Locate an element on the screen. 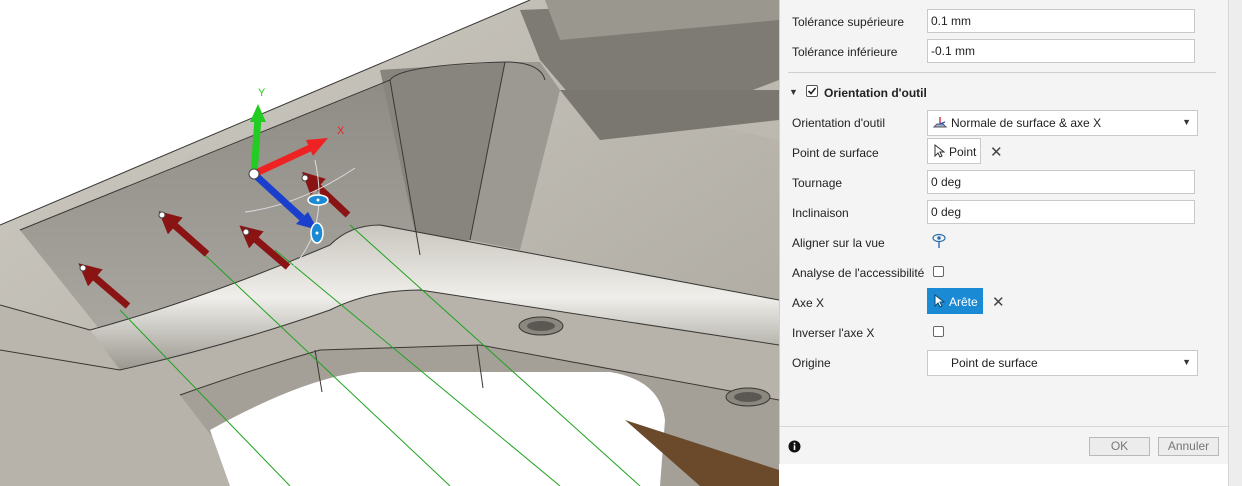 This screenshot has width=1242, height=486. right-edge-scrollbar is located at coordinates (1235, 243).